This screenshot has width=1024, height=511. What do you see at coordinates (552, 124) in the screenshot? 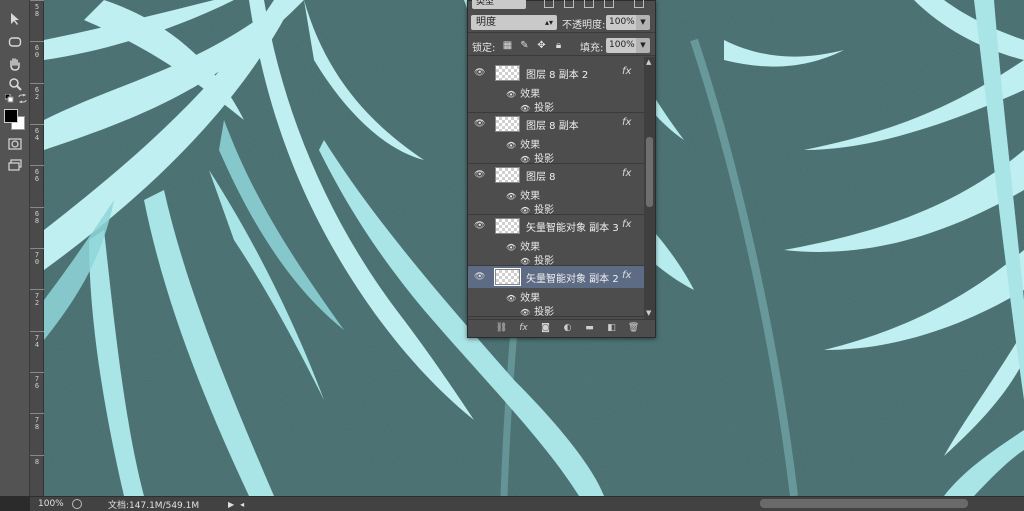
I see `layer-name: 图层 8 副本` at bounding box center [552, 124].